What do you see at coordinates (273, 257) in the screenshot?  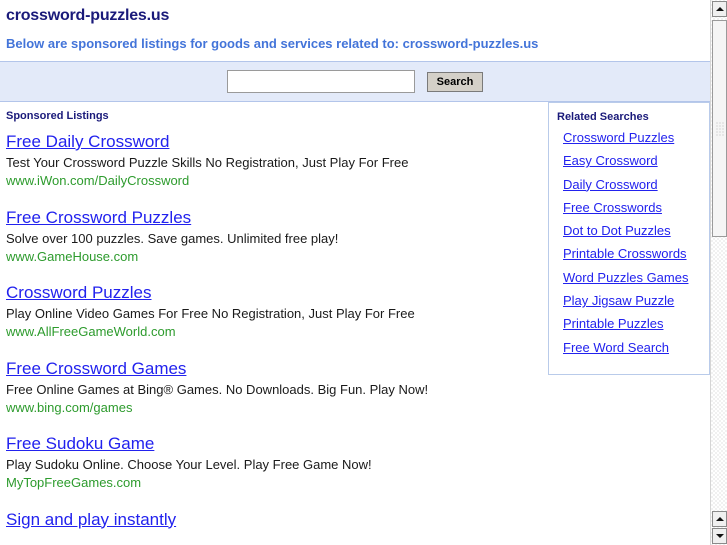 I see `listing-url: www.GameHouse.com` at bounding box center [273, 257].